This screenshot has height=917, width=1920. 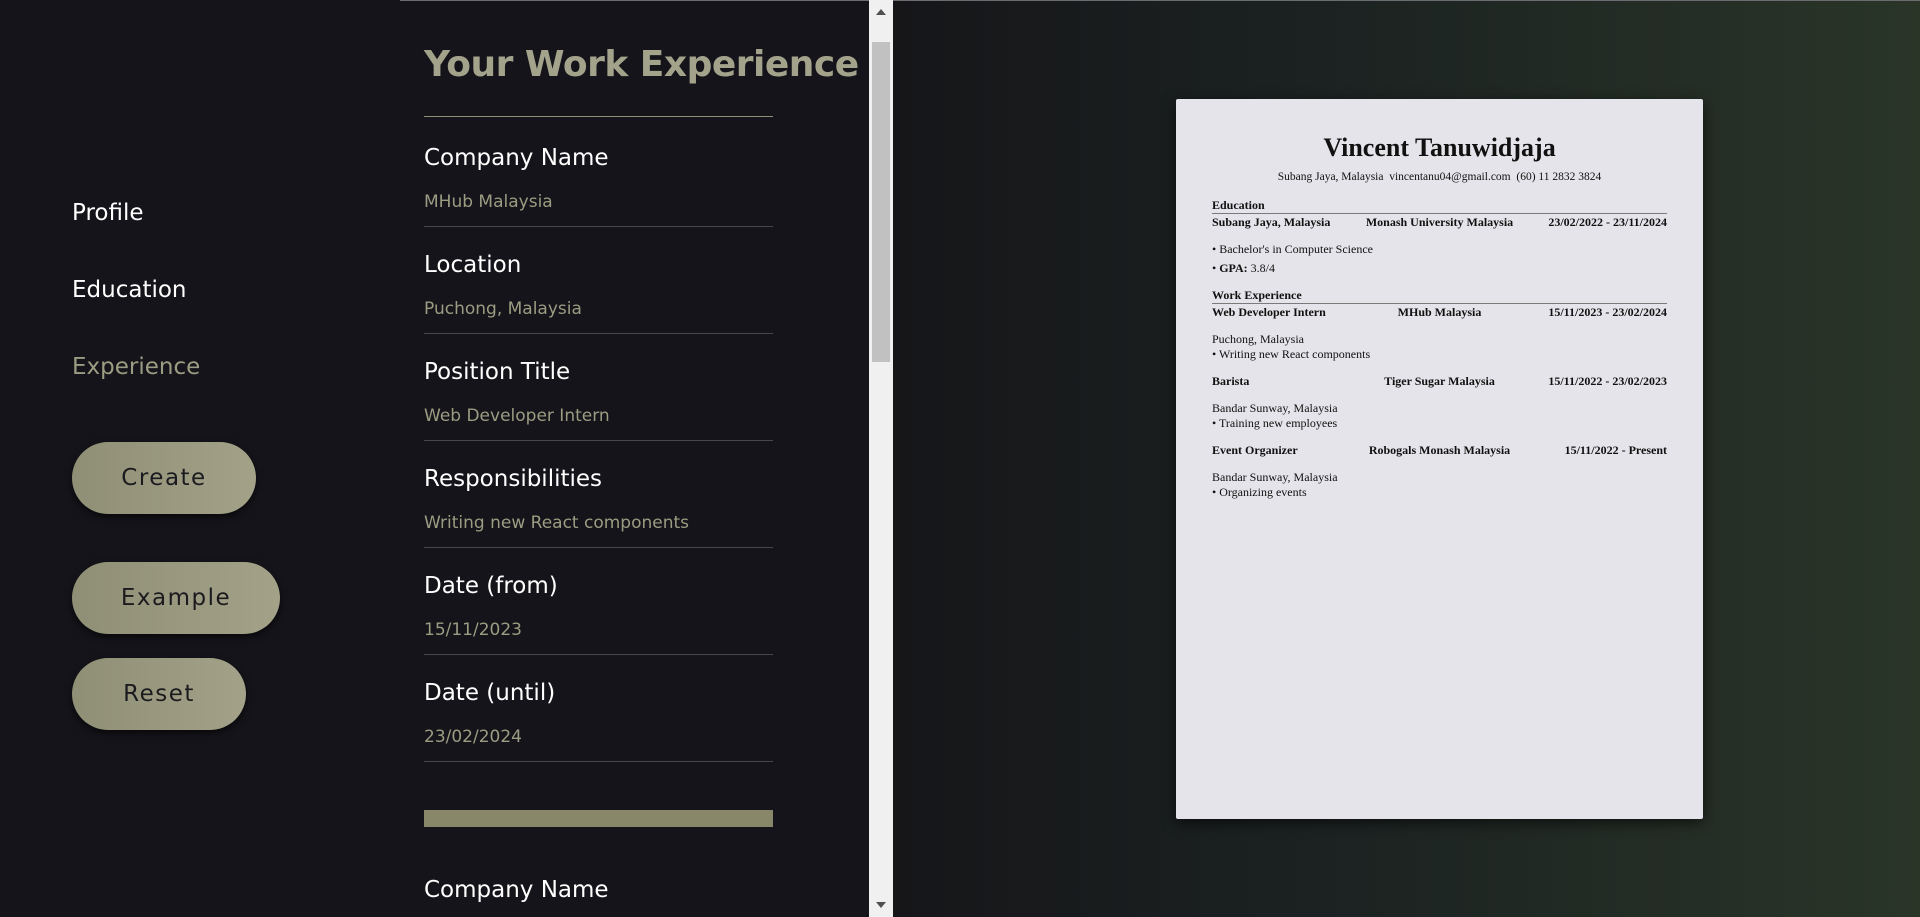 What do you see at coordinates (1258, 339) in the screenshot?
I see `job-location: Puchong, Malaysia` at bounding box center [1258, 339].